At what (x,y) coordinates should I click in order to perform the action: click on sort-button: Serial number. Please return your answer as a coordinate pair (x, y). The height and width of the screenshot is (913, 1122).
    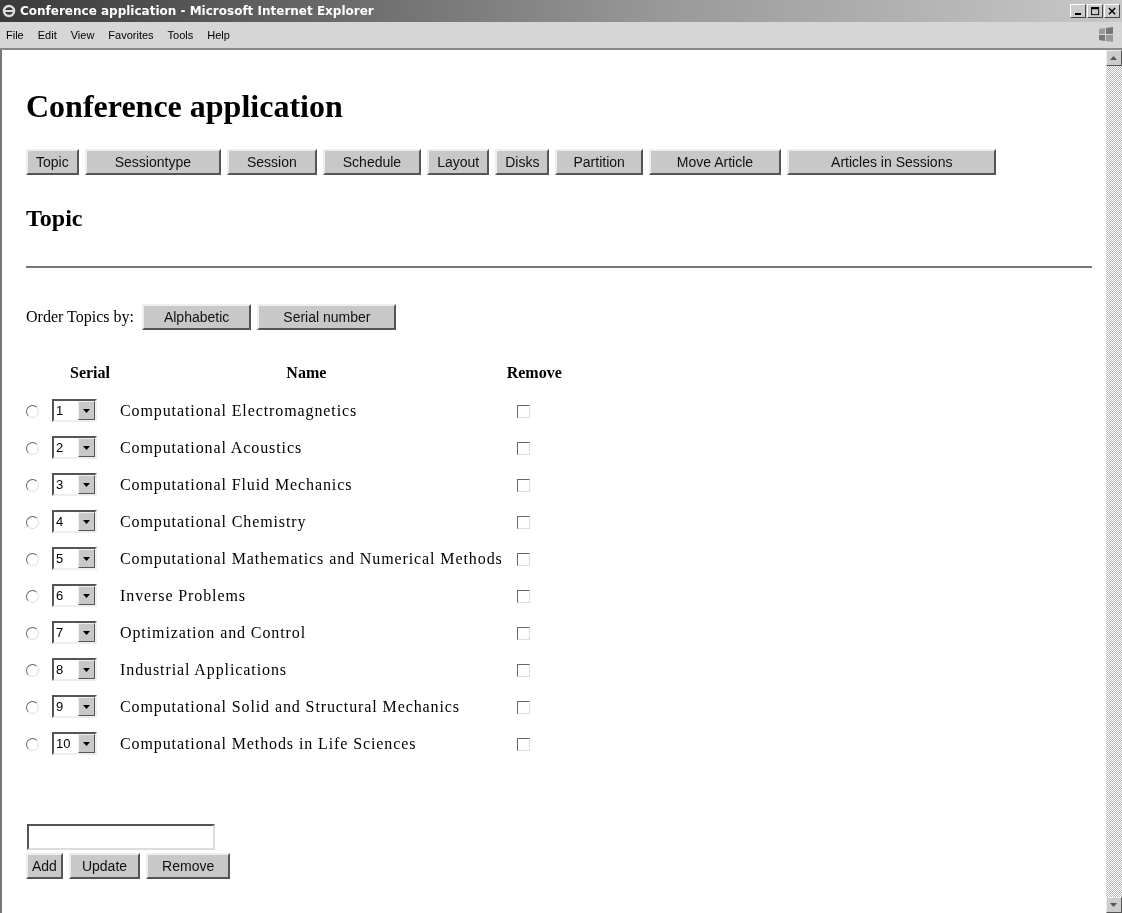
    Looking at the image, I should click on (327, 317).